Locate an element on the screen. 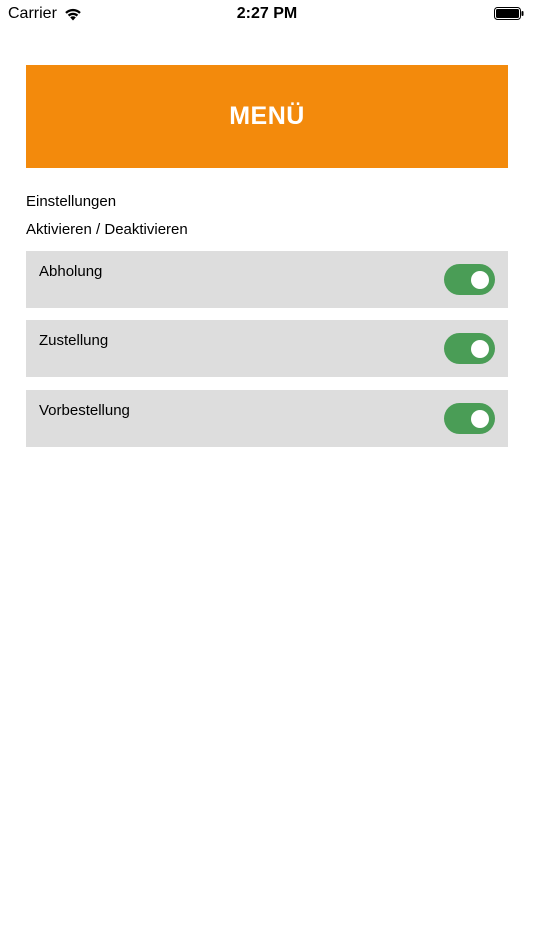  page-title: MENÜ is located at coordinates (267, 116).